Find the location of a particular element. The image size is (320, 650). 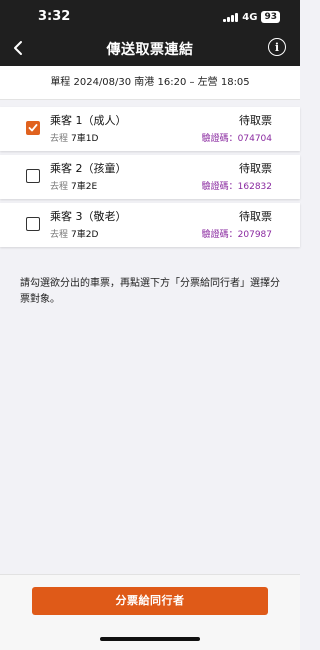

instruction-text: 請勾選欲分出的車票，再點選下方「分票給同行者」選擇分票對象。 is located at coordinates (150, 291).